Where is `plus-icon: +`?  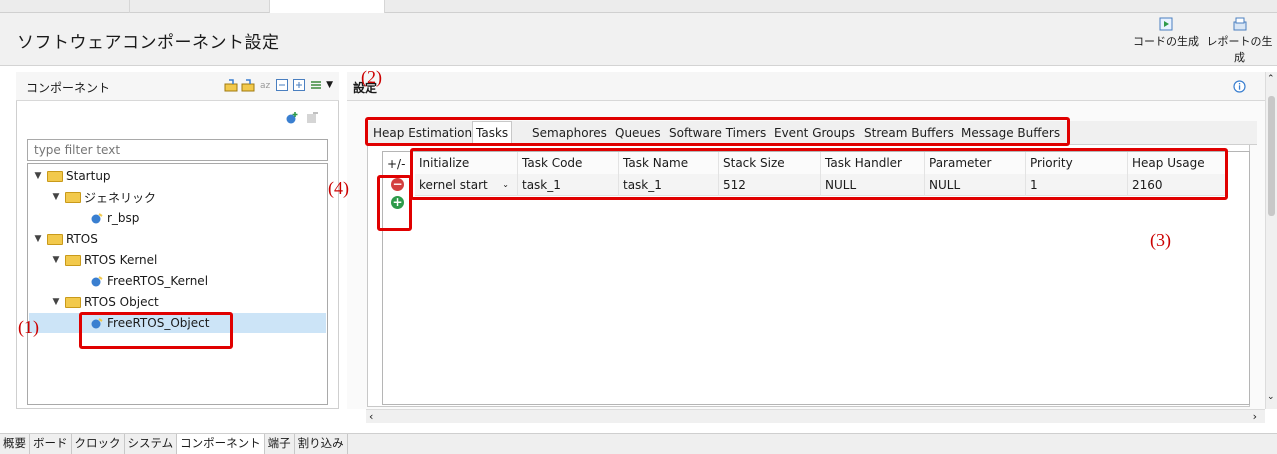
plus-icon: + is located at coordinates (397, 202).